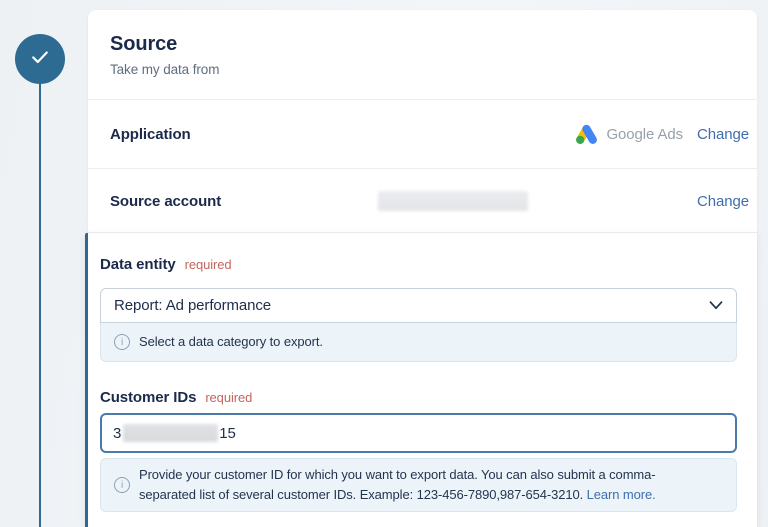 This screenshot has width=768, height=527. Describe the element at coordinates (621, 494) in the screenshot. I see `learn-more-link: Learn more.` at that location.